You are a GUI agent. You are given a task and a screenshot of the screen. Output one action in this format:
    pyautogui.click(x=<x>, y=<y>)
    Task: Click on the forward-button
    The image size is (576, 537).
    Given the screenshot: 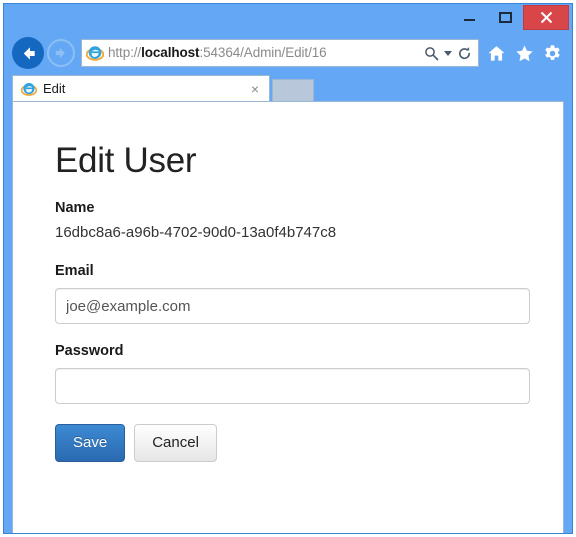 What is the action you would take?
    pyautogui.click(x=61, y=53)
    